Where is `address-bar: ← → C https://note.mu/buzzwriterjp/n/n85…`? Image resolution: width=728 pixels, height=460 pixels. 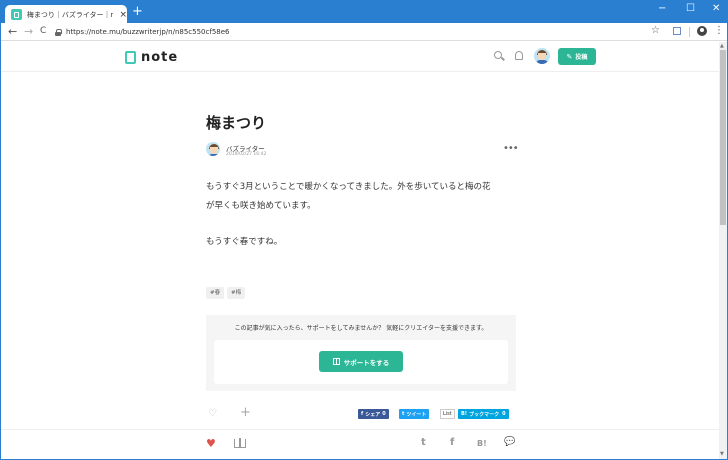
address-bar: ← → C https://note.mu/buzzwriterjp/n/n85… is located at coordinates (364, 32).